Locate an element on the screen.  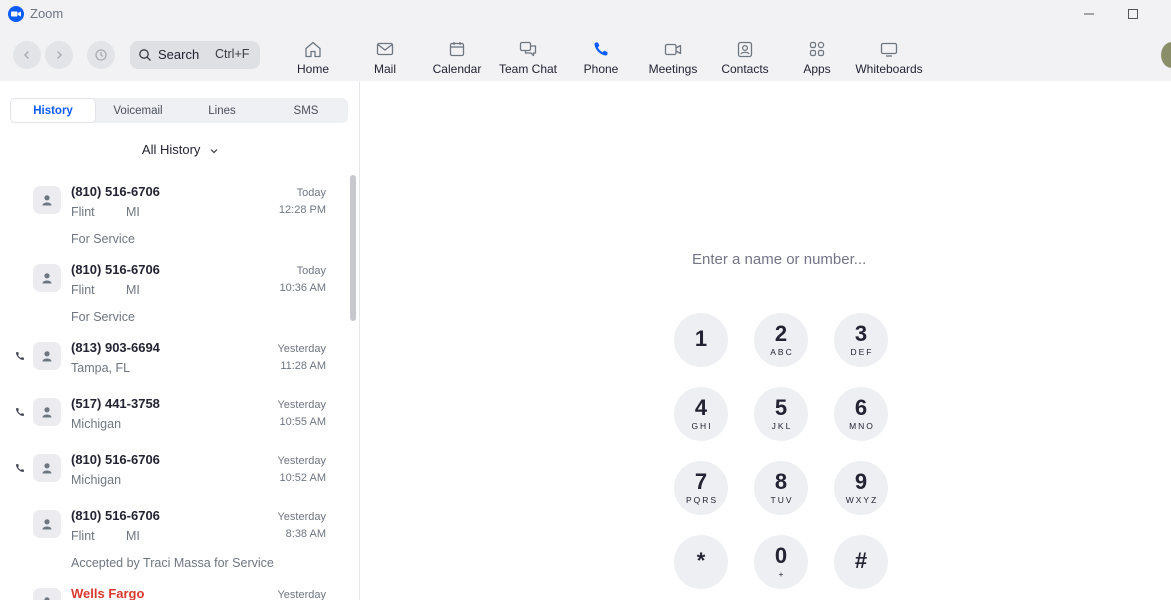
back-button is located at coordinates (27, 55).